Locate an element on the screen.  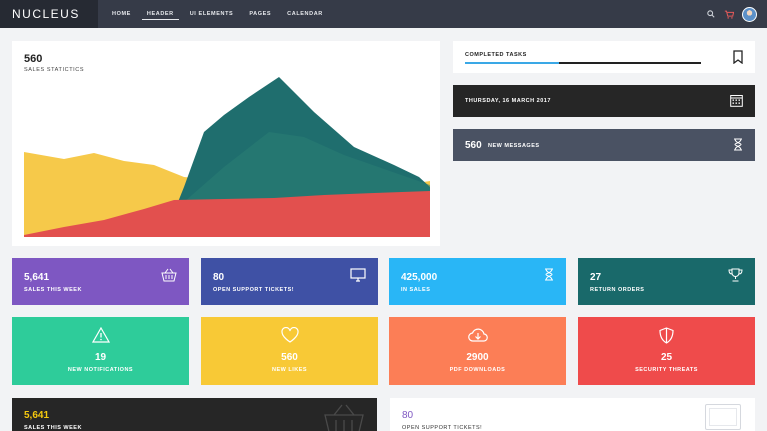
tile-value: 5,641 is located at coordinates (37, 277).